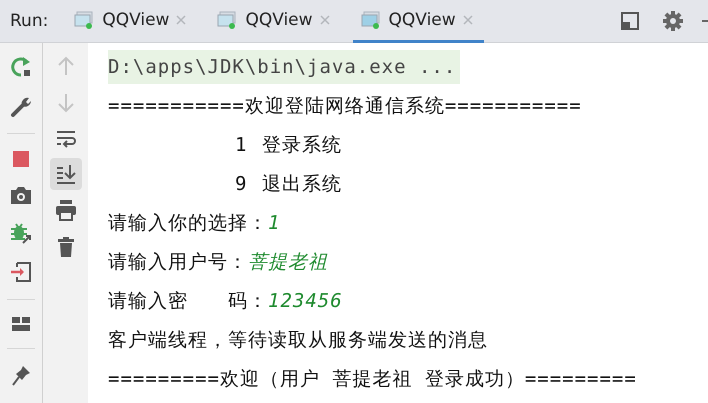 This screenshot has height=403, width=708. I want to click on soft-wrap-icon, so click(65, 139).